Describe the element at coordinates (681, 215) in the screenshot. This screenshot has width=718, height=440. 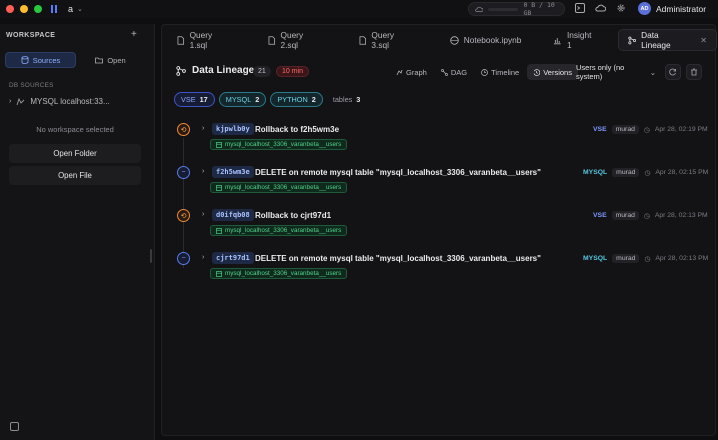
I see `timestamp: Apr 28, 02:13 PM` at that location.